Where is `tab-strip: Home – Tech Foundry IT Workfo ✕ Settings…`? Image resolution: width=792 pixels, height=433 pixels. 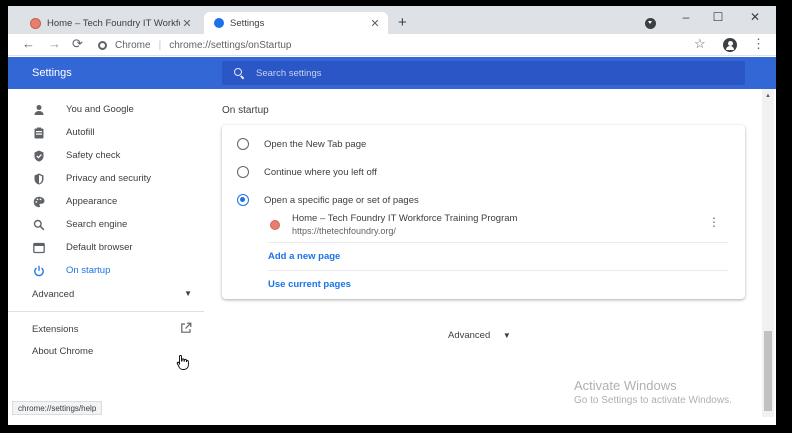 tab-strip: Home – Tech Foundry IT Workfo ✕ Settings… is located at coordinates (392, 20).